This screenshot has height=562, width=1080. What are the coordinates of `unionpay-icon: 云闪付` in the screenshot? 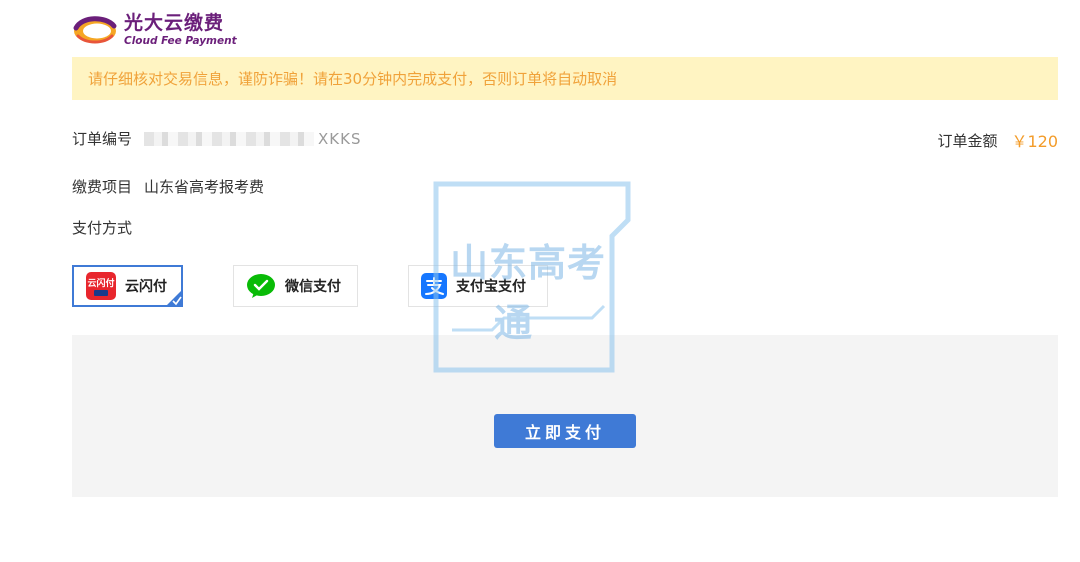 It's located at (101, 286).